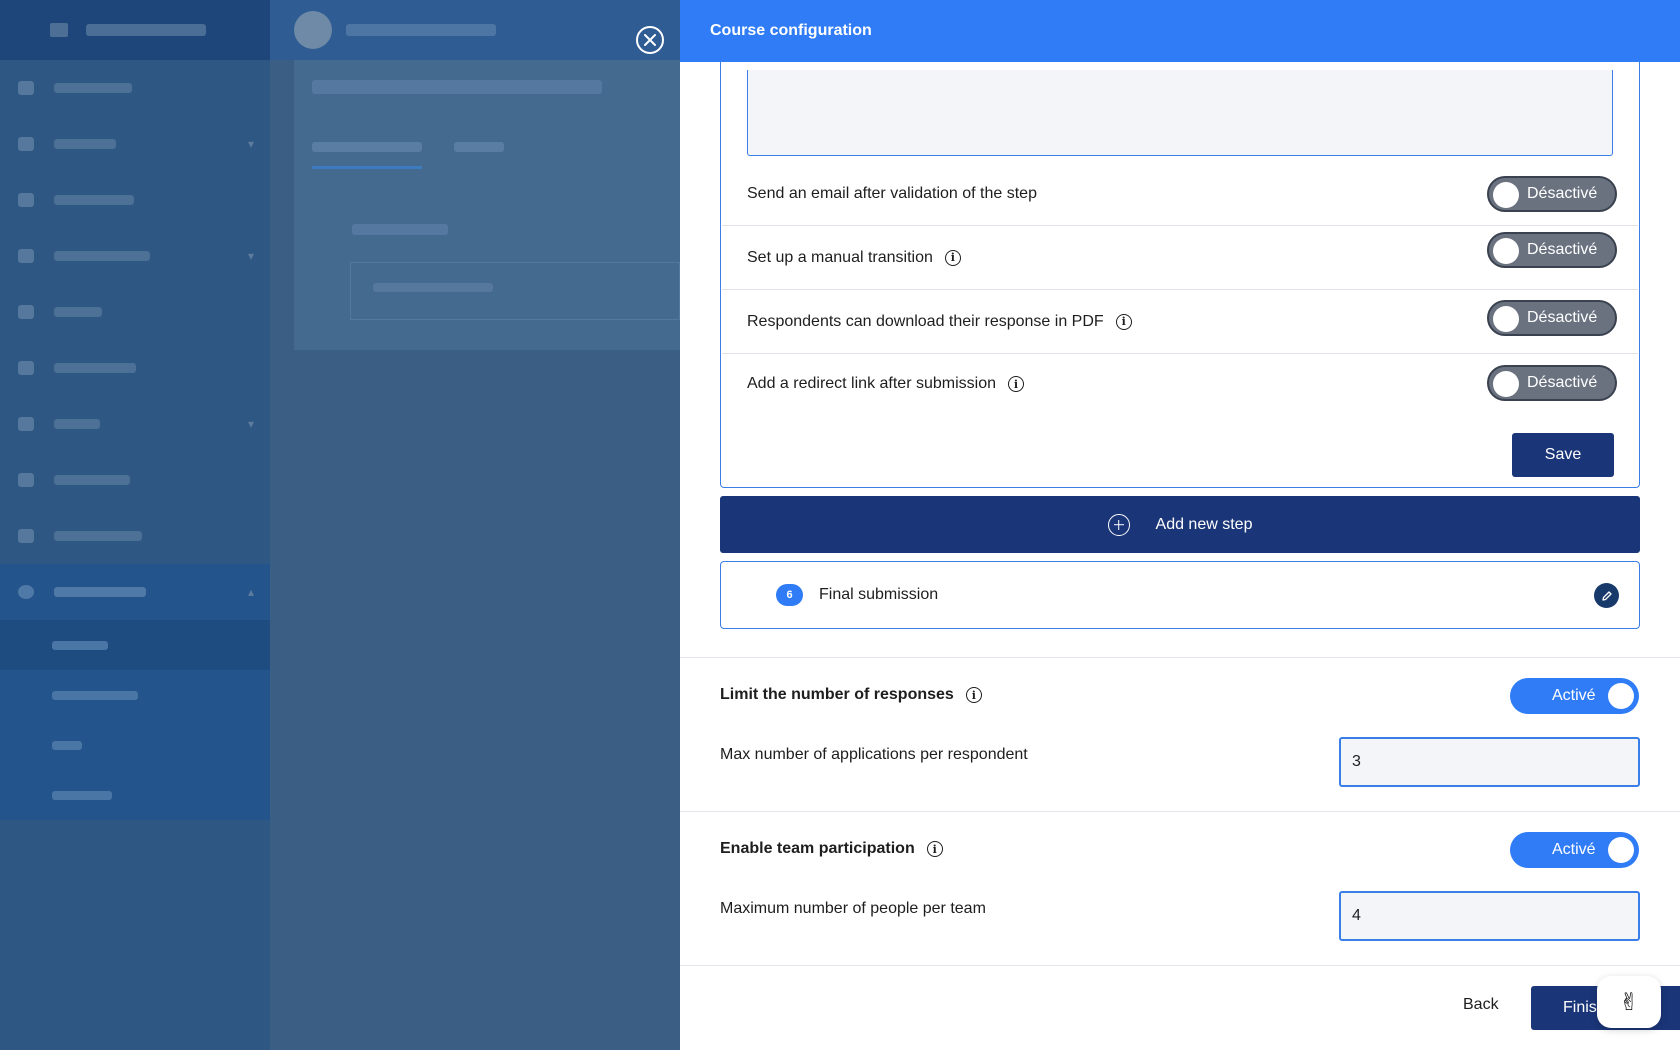 The image size is (1680, 1050). What do you see at coordinates (487, 205) in the screenshot?
I see `background-card` at bounding box center [487, 205].